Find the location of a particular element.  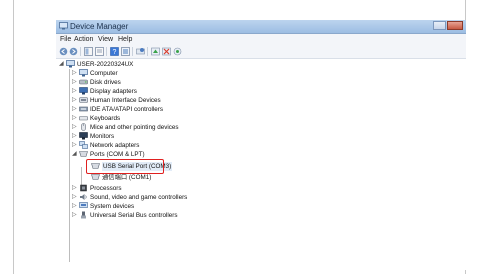

speaker-icon is located at coordinates (83, 197).